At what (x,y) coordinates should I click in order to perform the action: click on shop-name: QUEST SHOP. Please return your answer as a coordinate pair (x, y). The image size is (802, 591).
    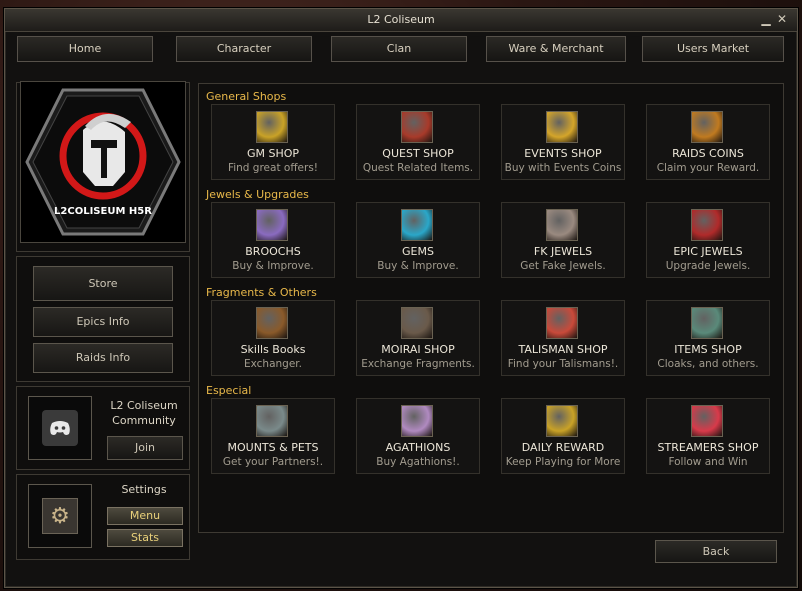
    Looking at the image, I should click on (418, 153).